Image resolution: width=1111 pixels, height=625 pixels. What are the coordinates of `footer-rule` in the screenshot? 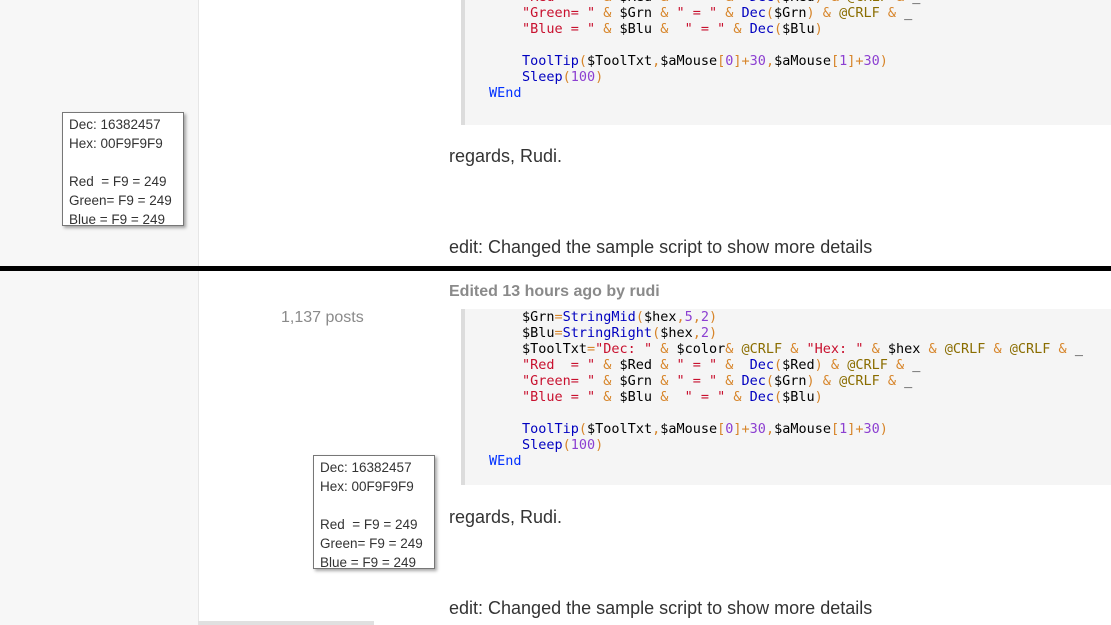 It's located at (286, 623).